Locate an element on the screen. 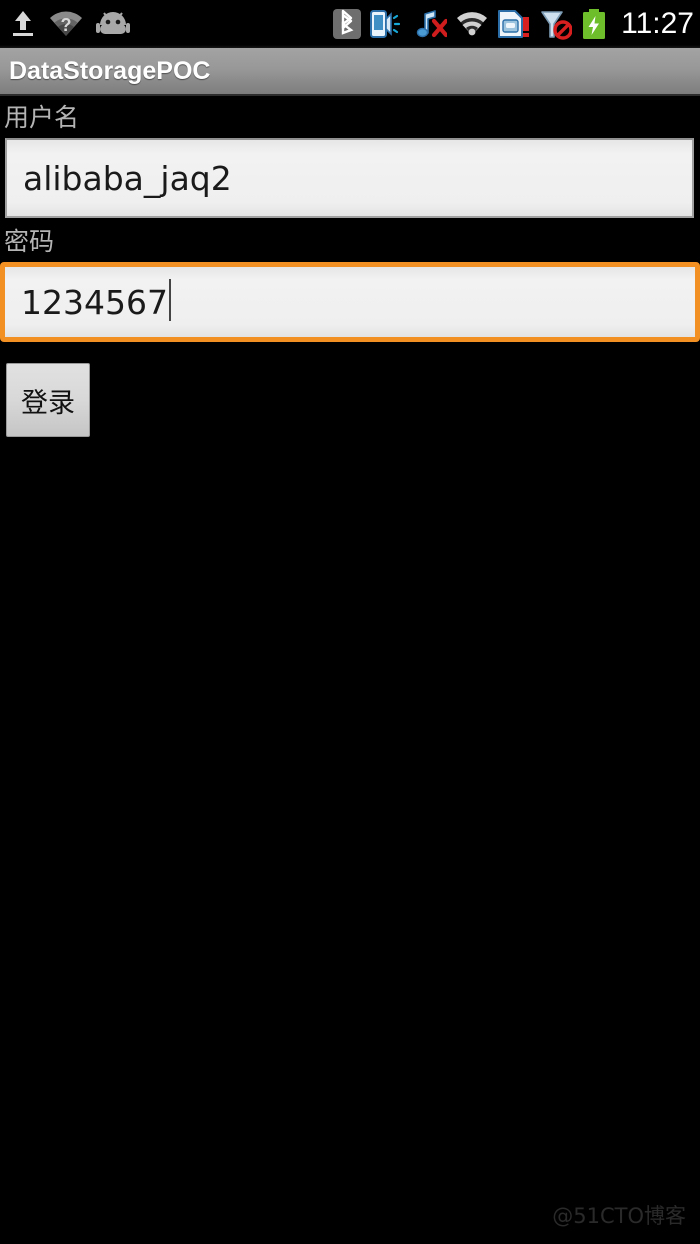 This screenshot has width=700, height=1244. bluetooth-icon is located at coordinates (347, 24).